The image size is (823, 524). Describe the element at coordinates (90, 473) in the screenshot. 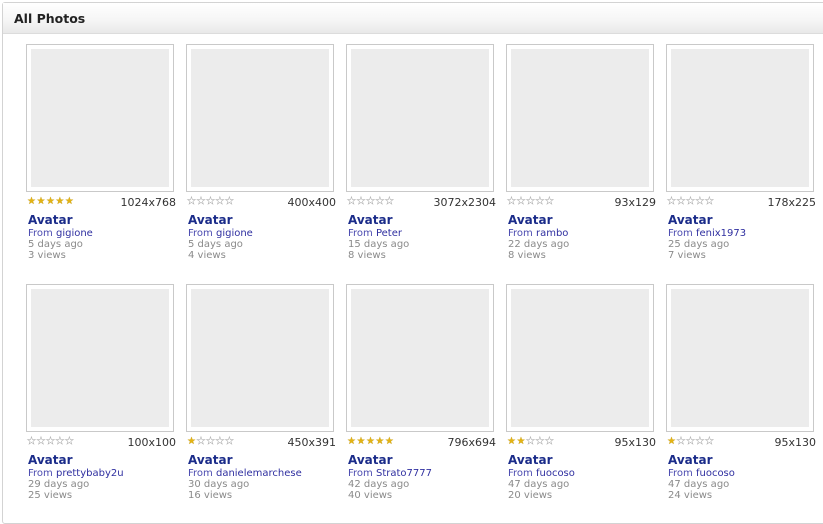

I see `owner-link: prettybaby2u` at that location.